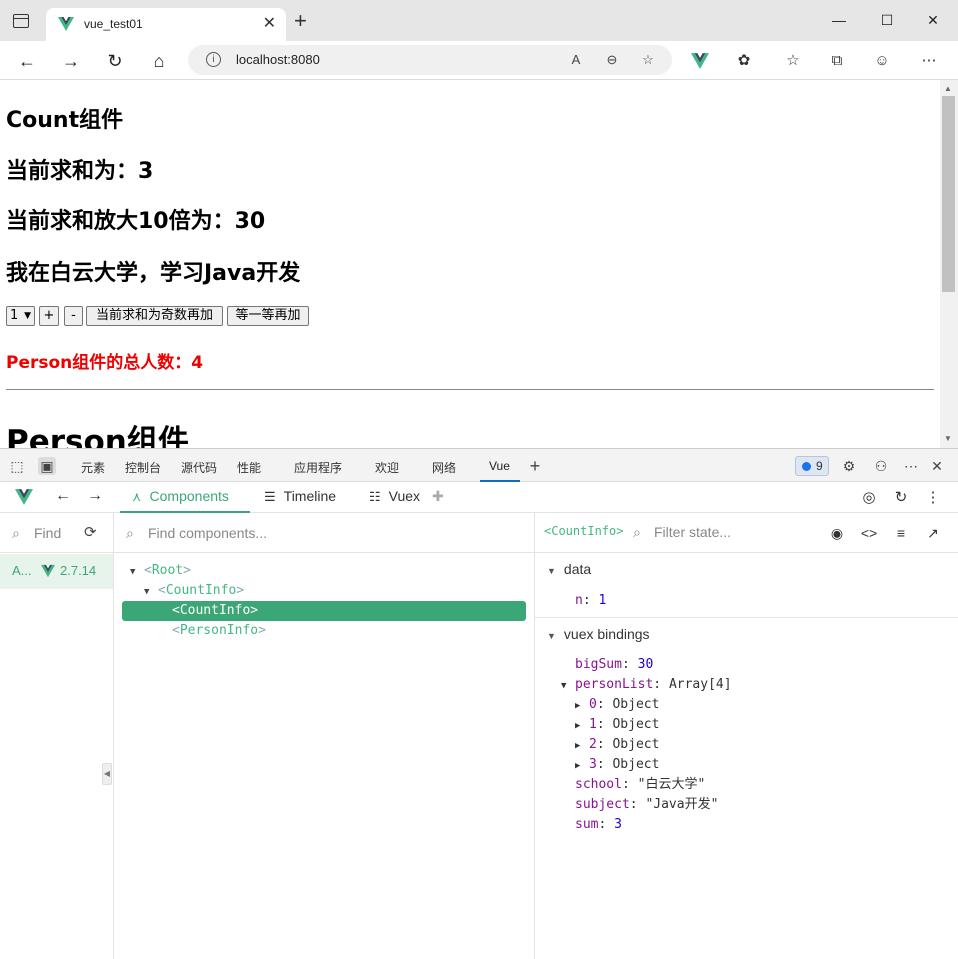 Image resolution: width=958 pixels, height=959 pixels. What do you see at coordinates (593, 724) in the screenshot?
I see `prop-key: 1` at bounding box center [593, 724].